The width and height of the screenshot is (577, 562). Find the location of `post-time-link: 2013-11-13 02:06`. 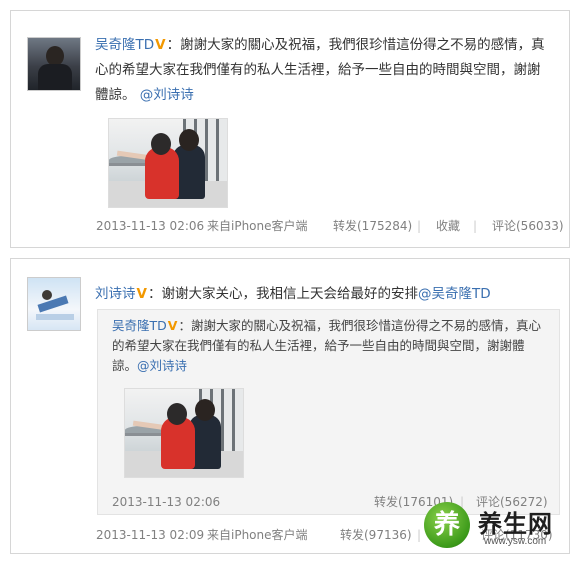

post-time-link: 2013-11-13 02:06 is located at coordinates (150, 226).